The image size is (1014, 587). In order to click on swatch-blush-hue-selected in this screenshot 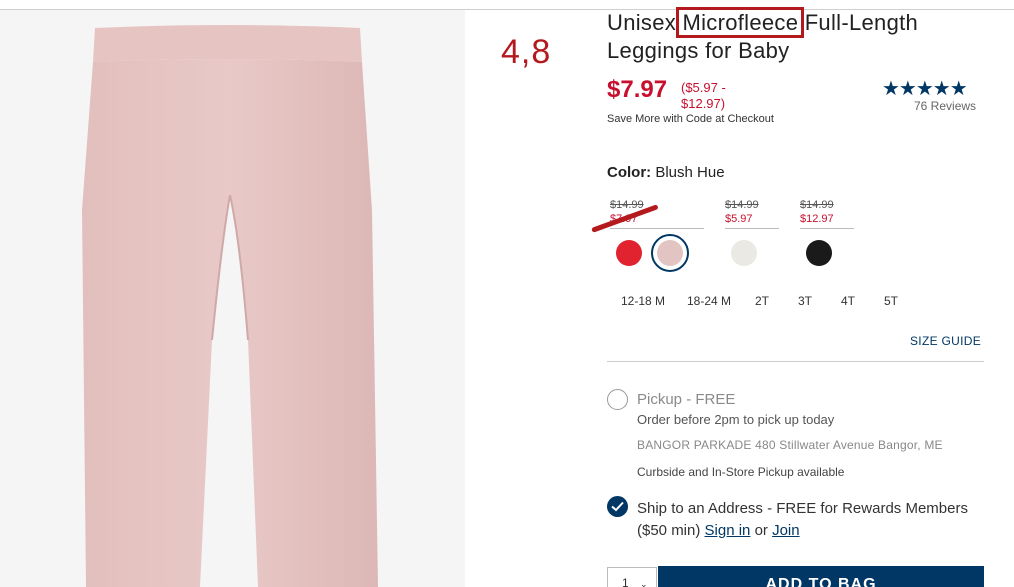, I will do `click(670, 253)`.